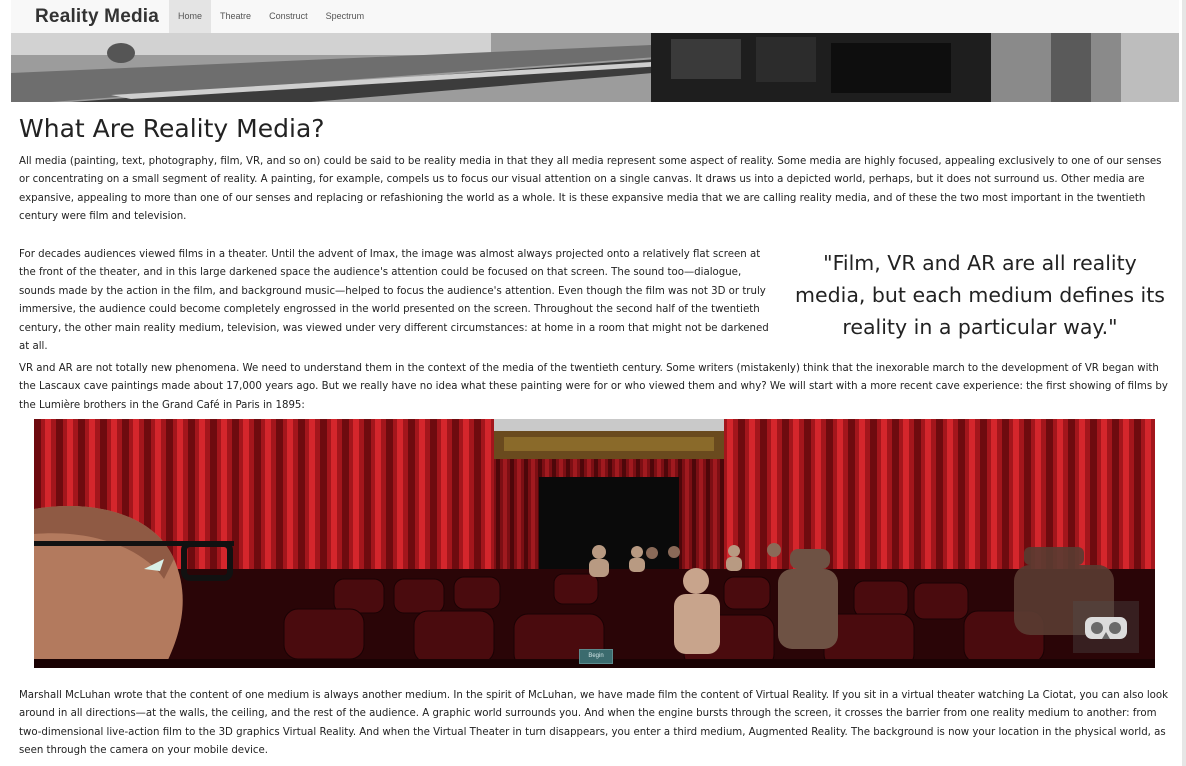  Describe the element at coordinates (90, 17) in the screenshot. I see `brand-logo: Reality Media` at that location.